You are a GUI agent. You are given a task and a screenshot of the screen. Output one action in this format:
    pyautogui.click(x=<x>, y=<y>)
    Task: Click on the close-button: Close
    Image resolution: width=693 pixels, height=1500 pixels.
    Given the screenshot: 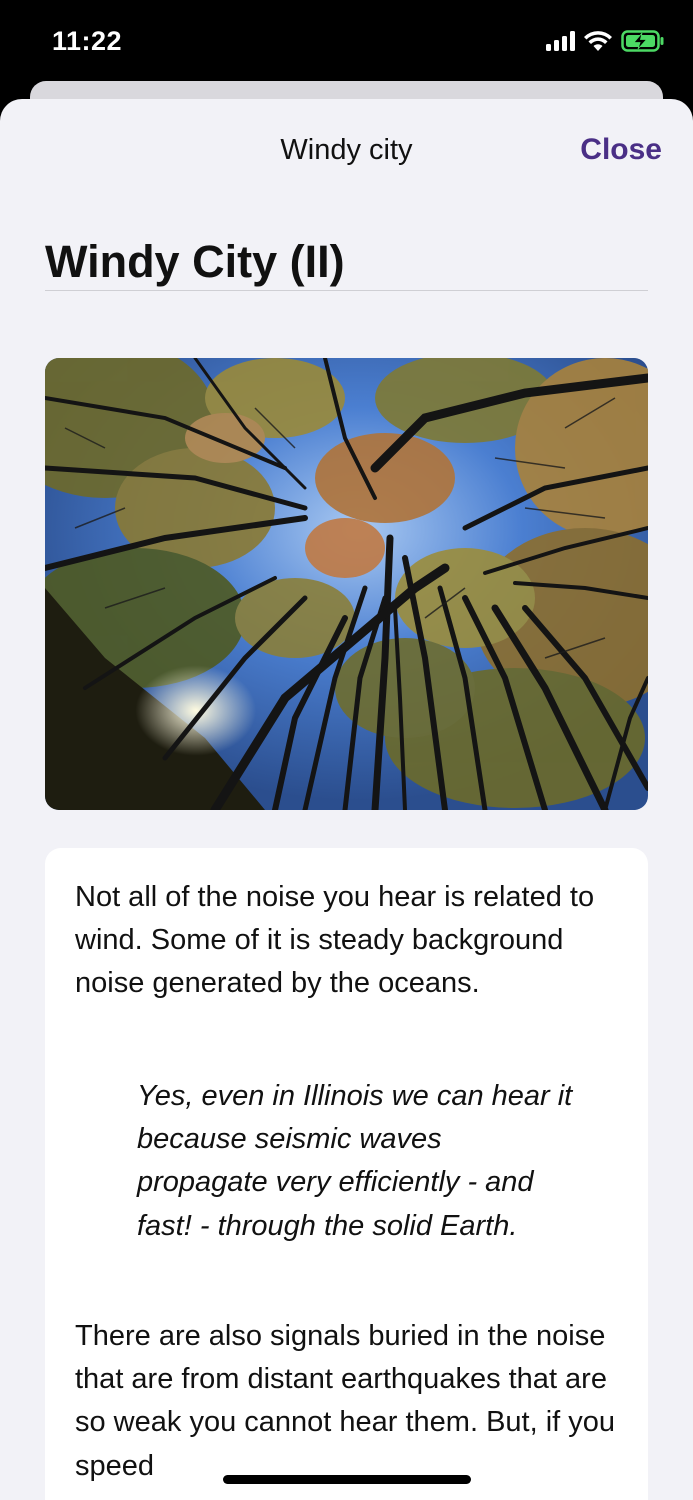 What is the action you would take?
    pyautogui.click(x=621, y=150)
    